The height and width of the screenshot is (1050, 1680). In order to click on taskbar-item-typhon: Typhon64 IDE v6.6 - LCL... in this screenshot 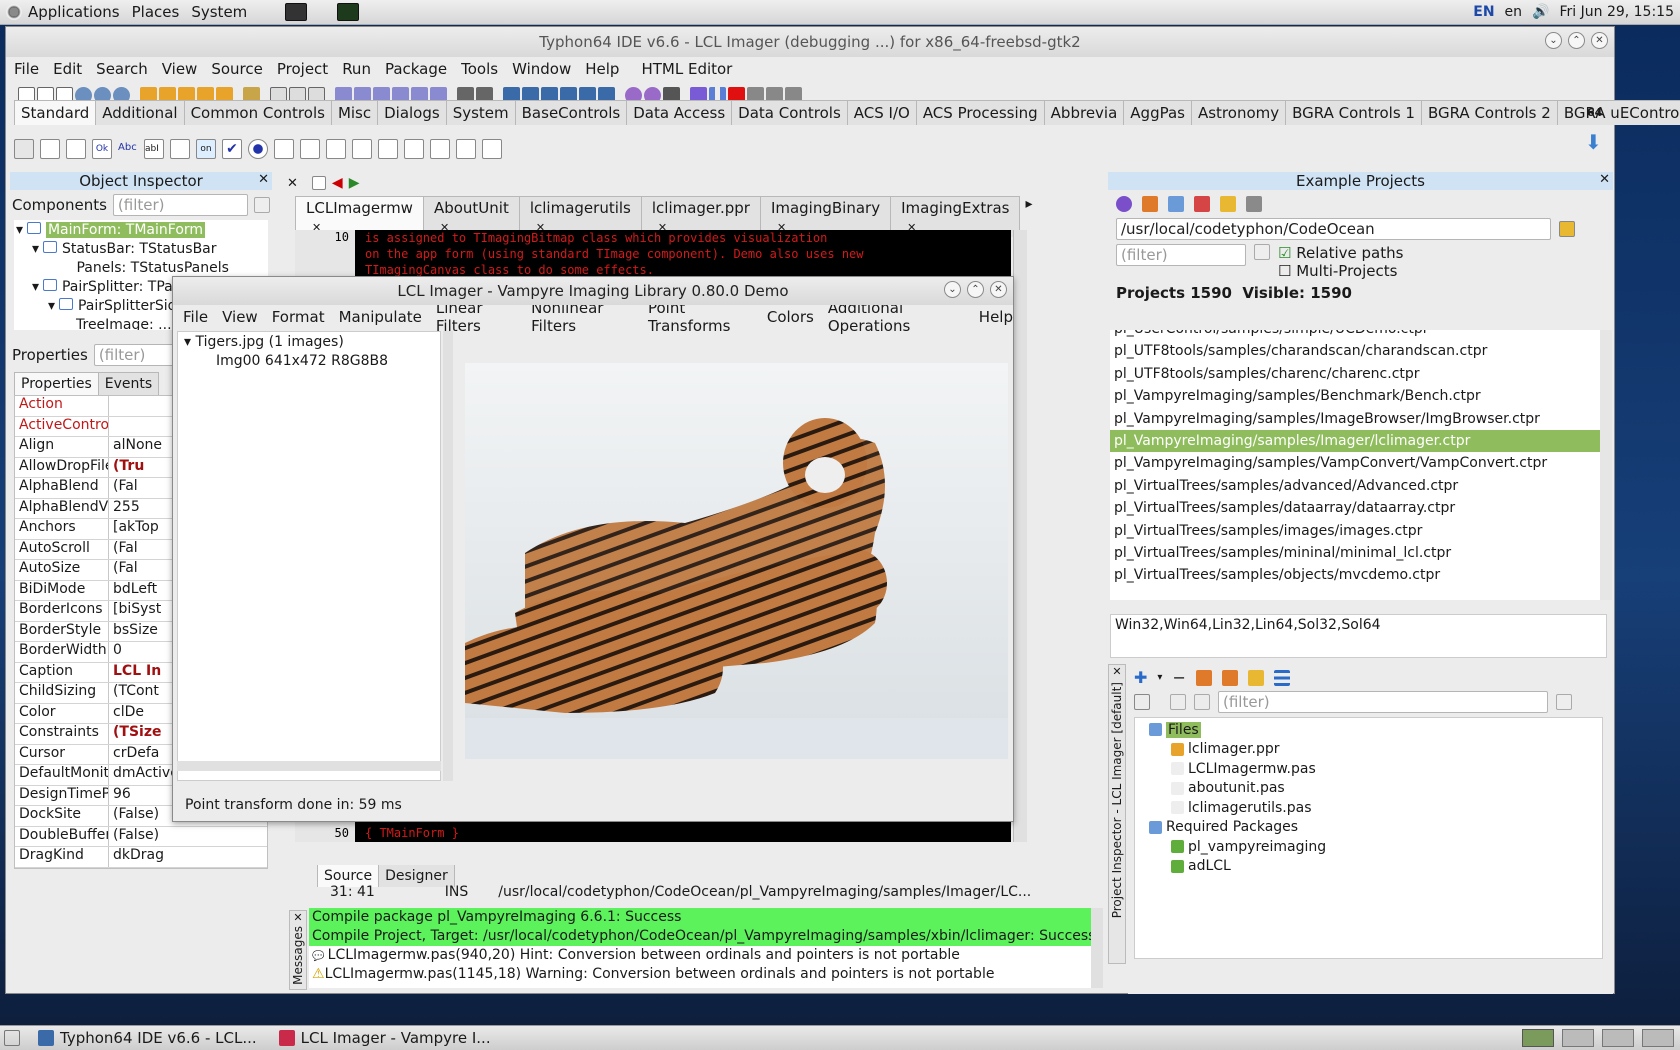, I will do `click(147, 1038)`.